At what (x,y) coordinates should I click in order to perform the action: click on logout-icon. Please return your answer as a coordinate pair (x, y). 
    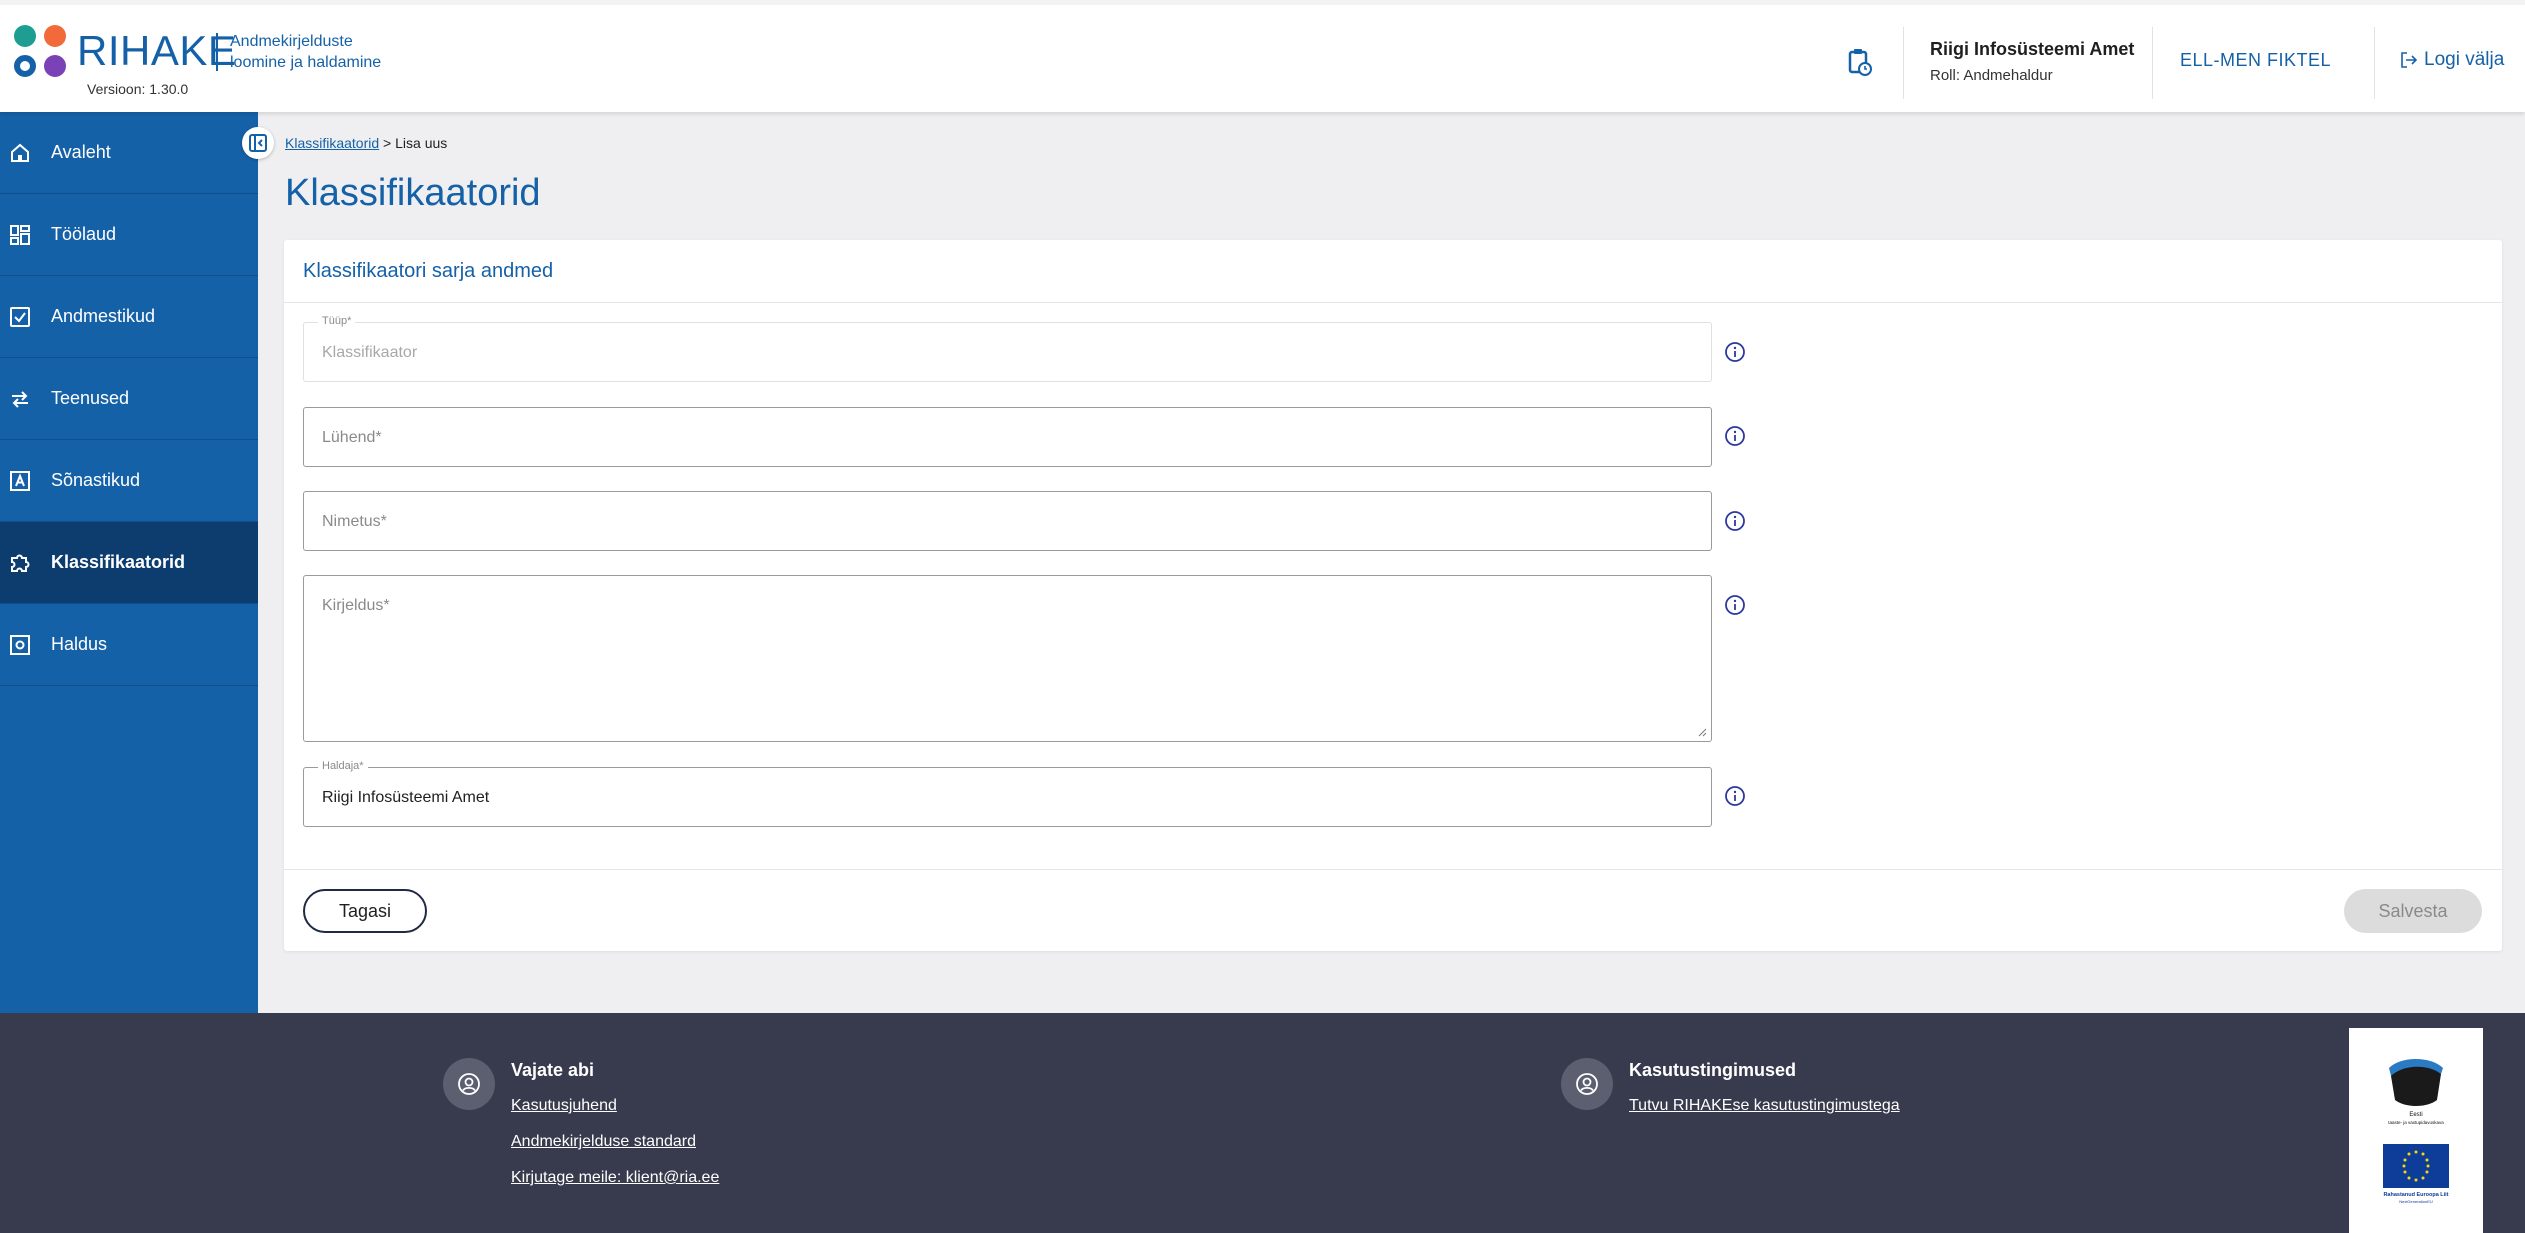
    Looking at the image, I should click on (2409, 60).